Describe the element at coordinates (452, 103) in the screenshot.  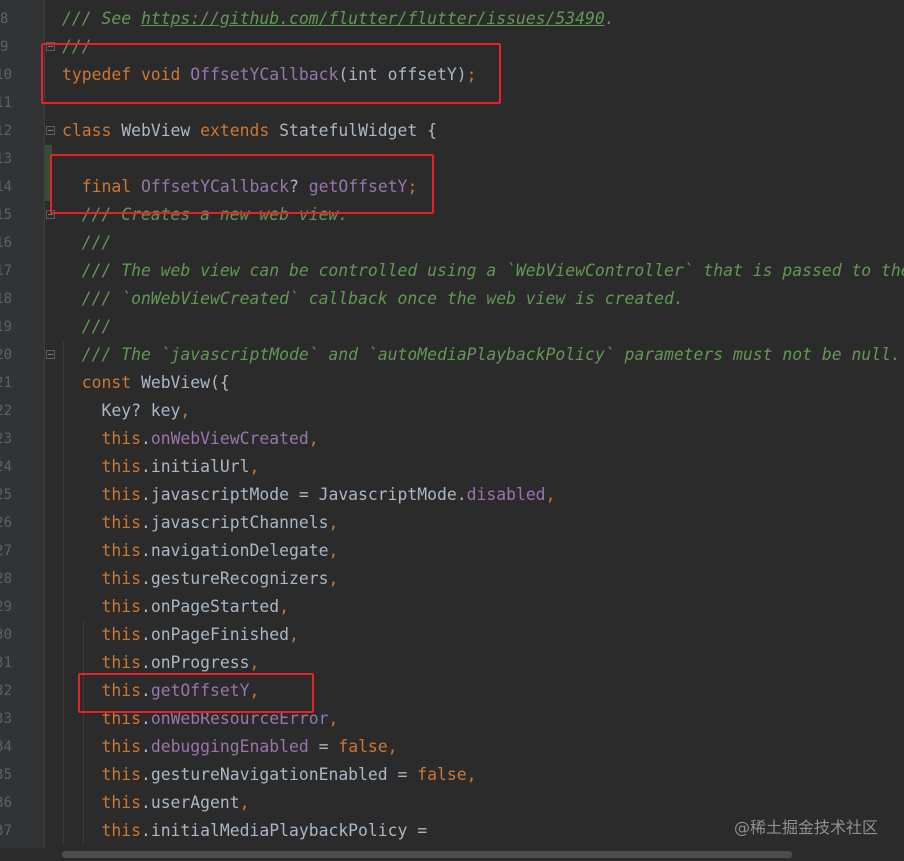
I see `code-line: 11` at that location.